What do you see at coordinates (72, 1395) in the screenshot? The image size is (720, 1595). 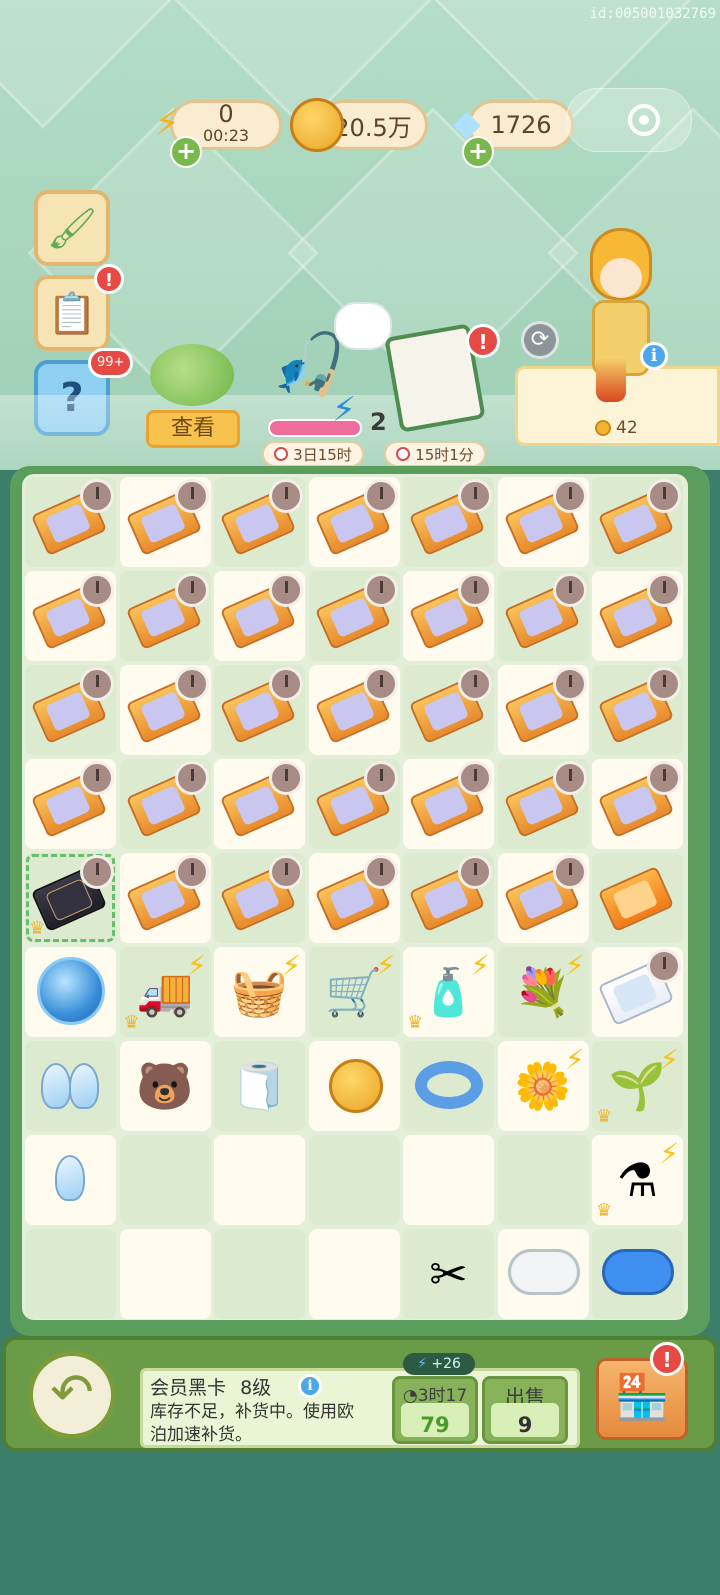 I see `undo-button: ↶` at bounding box center [72, 1395].